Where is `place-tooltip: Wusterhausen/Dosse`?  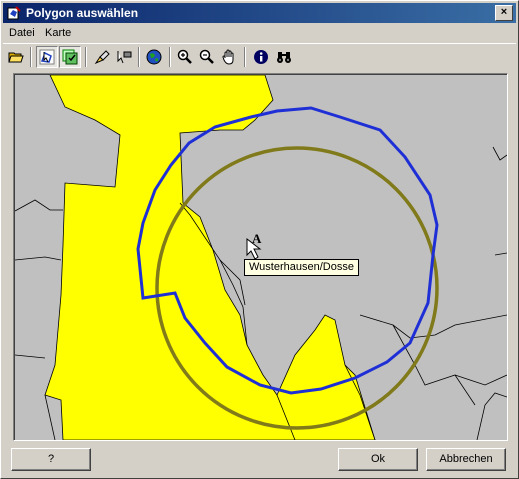
place-tooltip: Wusterhausen/Dosse is located at coordinates (301, 267).